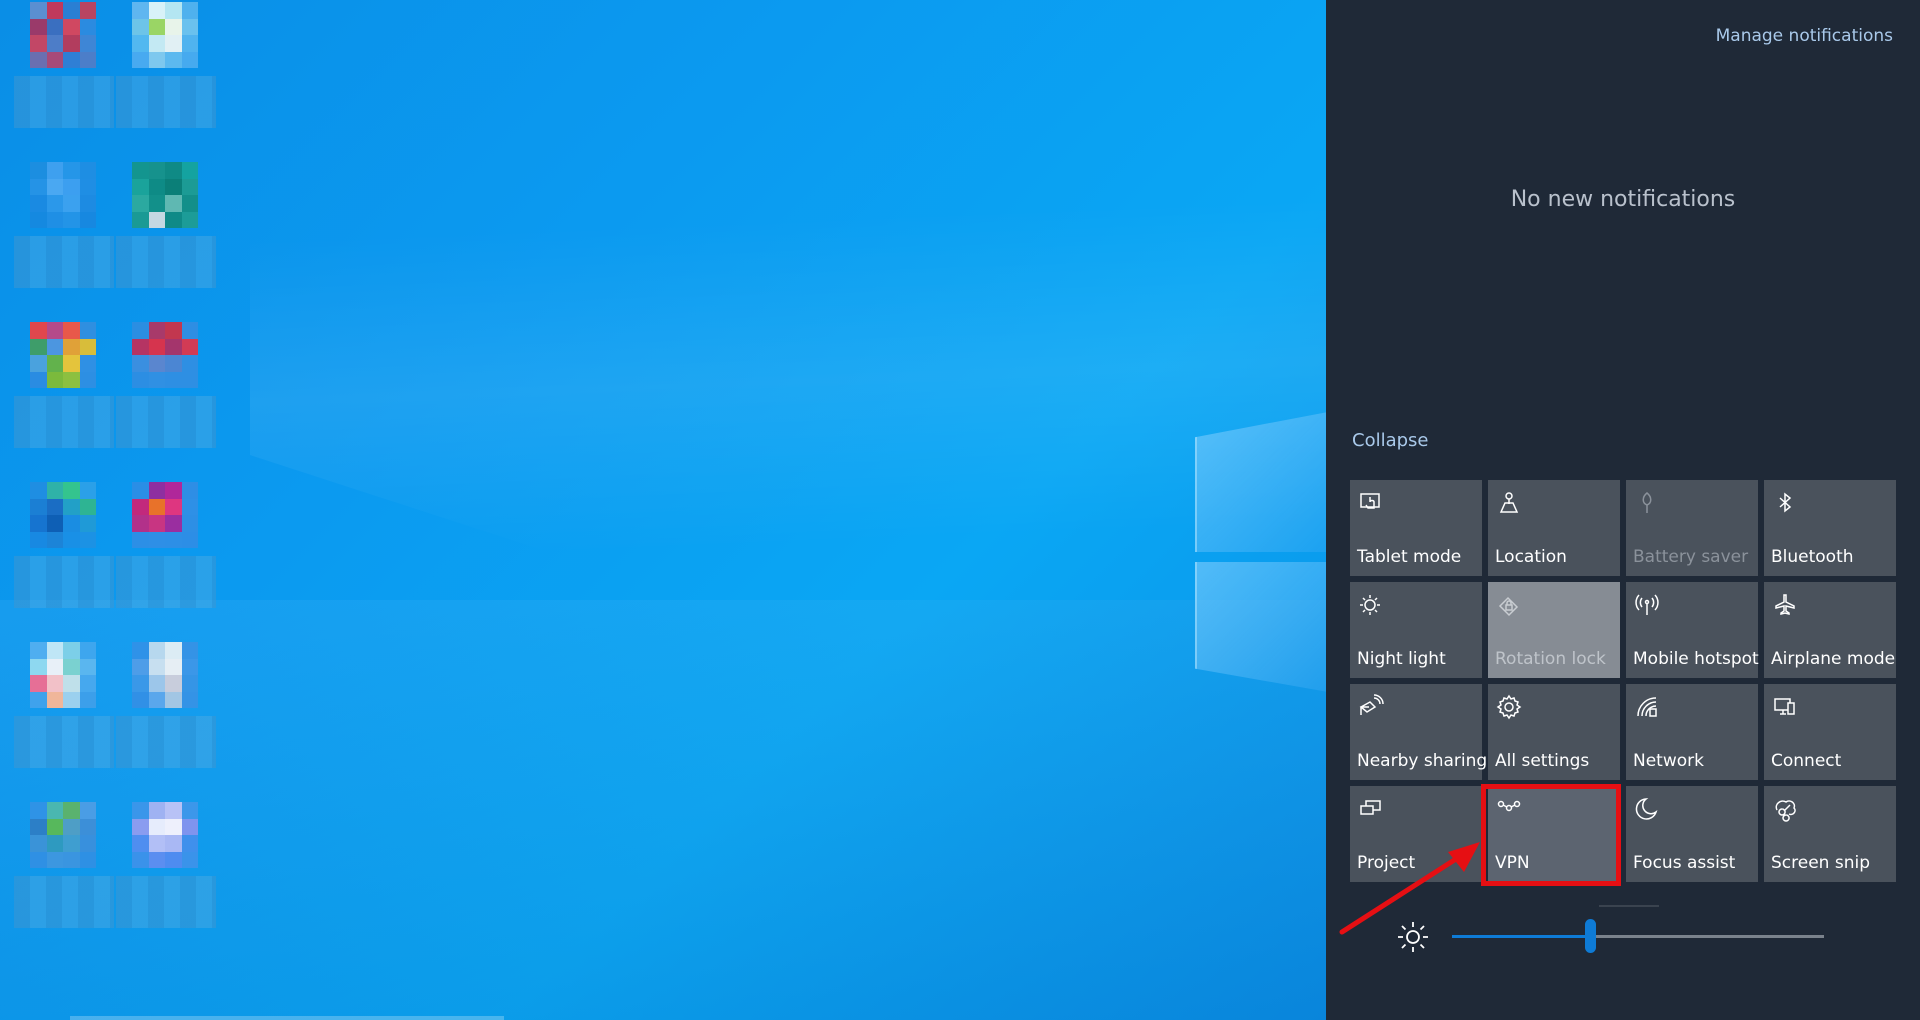 The height and width of the screenshot is (1020, 1920). I want to click on connect-icon, so click(1785, 707).